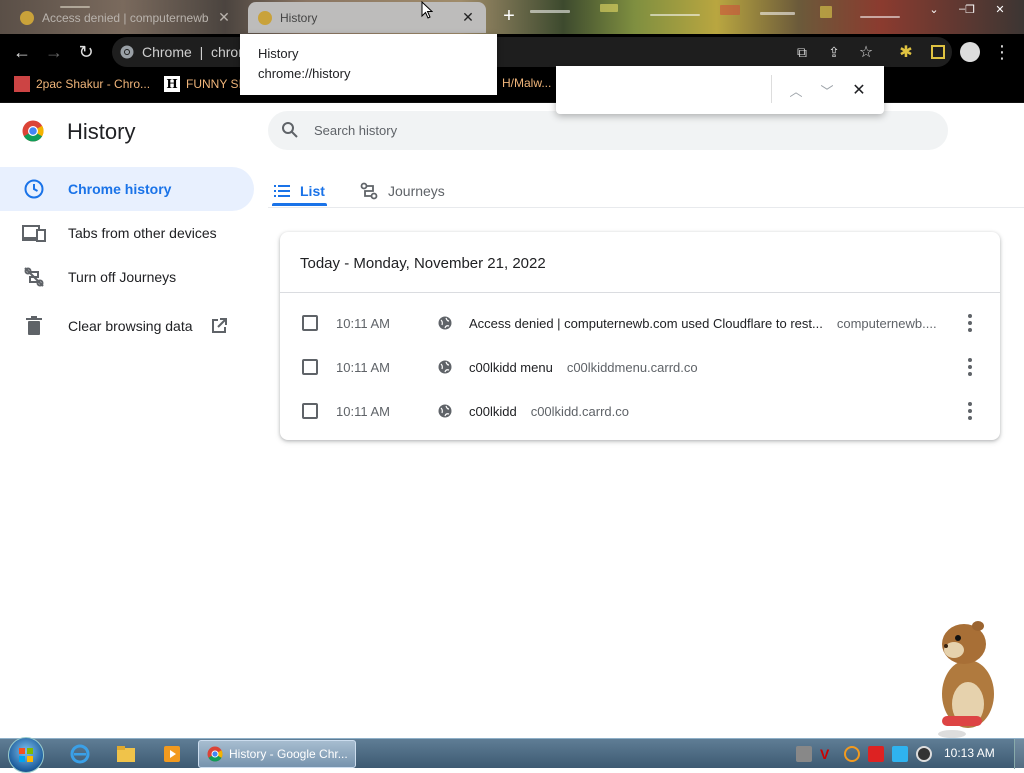 Image resolution: width=1024 pixels, height=773 pixels. What do you see at coordinates (632, 367) in the screenshot?
I see `entry-domain: c00lkiddmenu.carrd.co` at bounding box center [632, 367].